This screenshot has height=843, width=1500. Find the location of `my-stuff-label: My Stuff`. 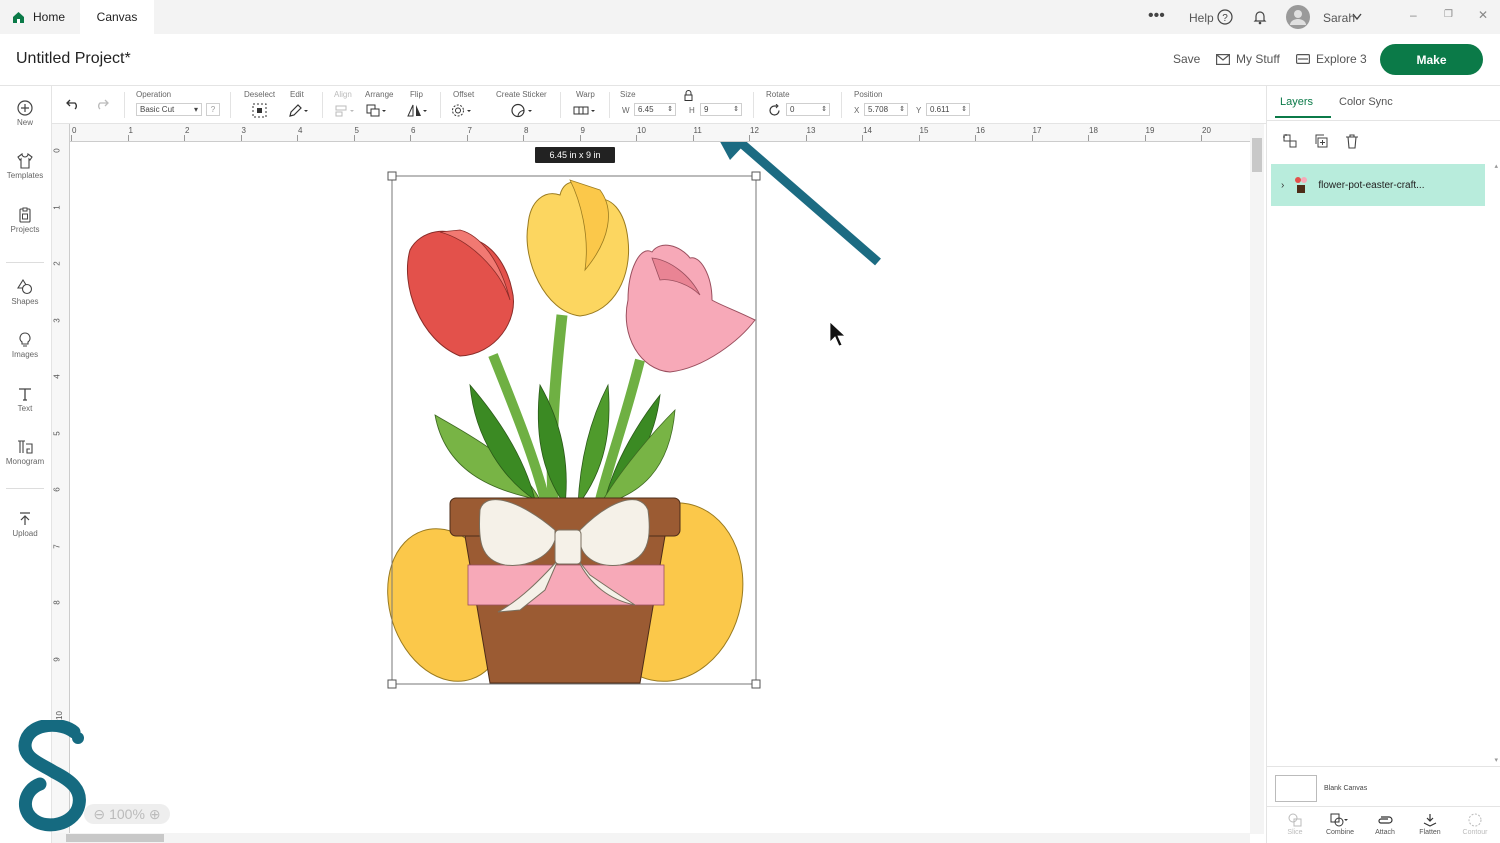

my-stuff-label: My Stuff is located at coordinates (1258, 59).